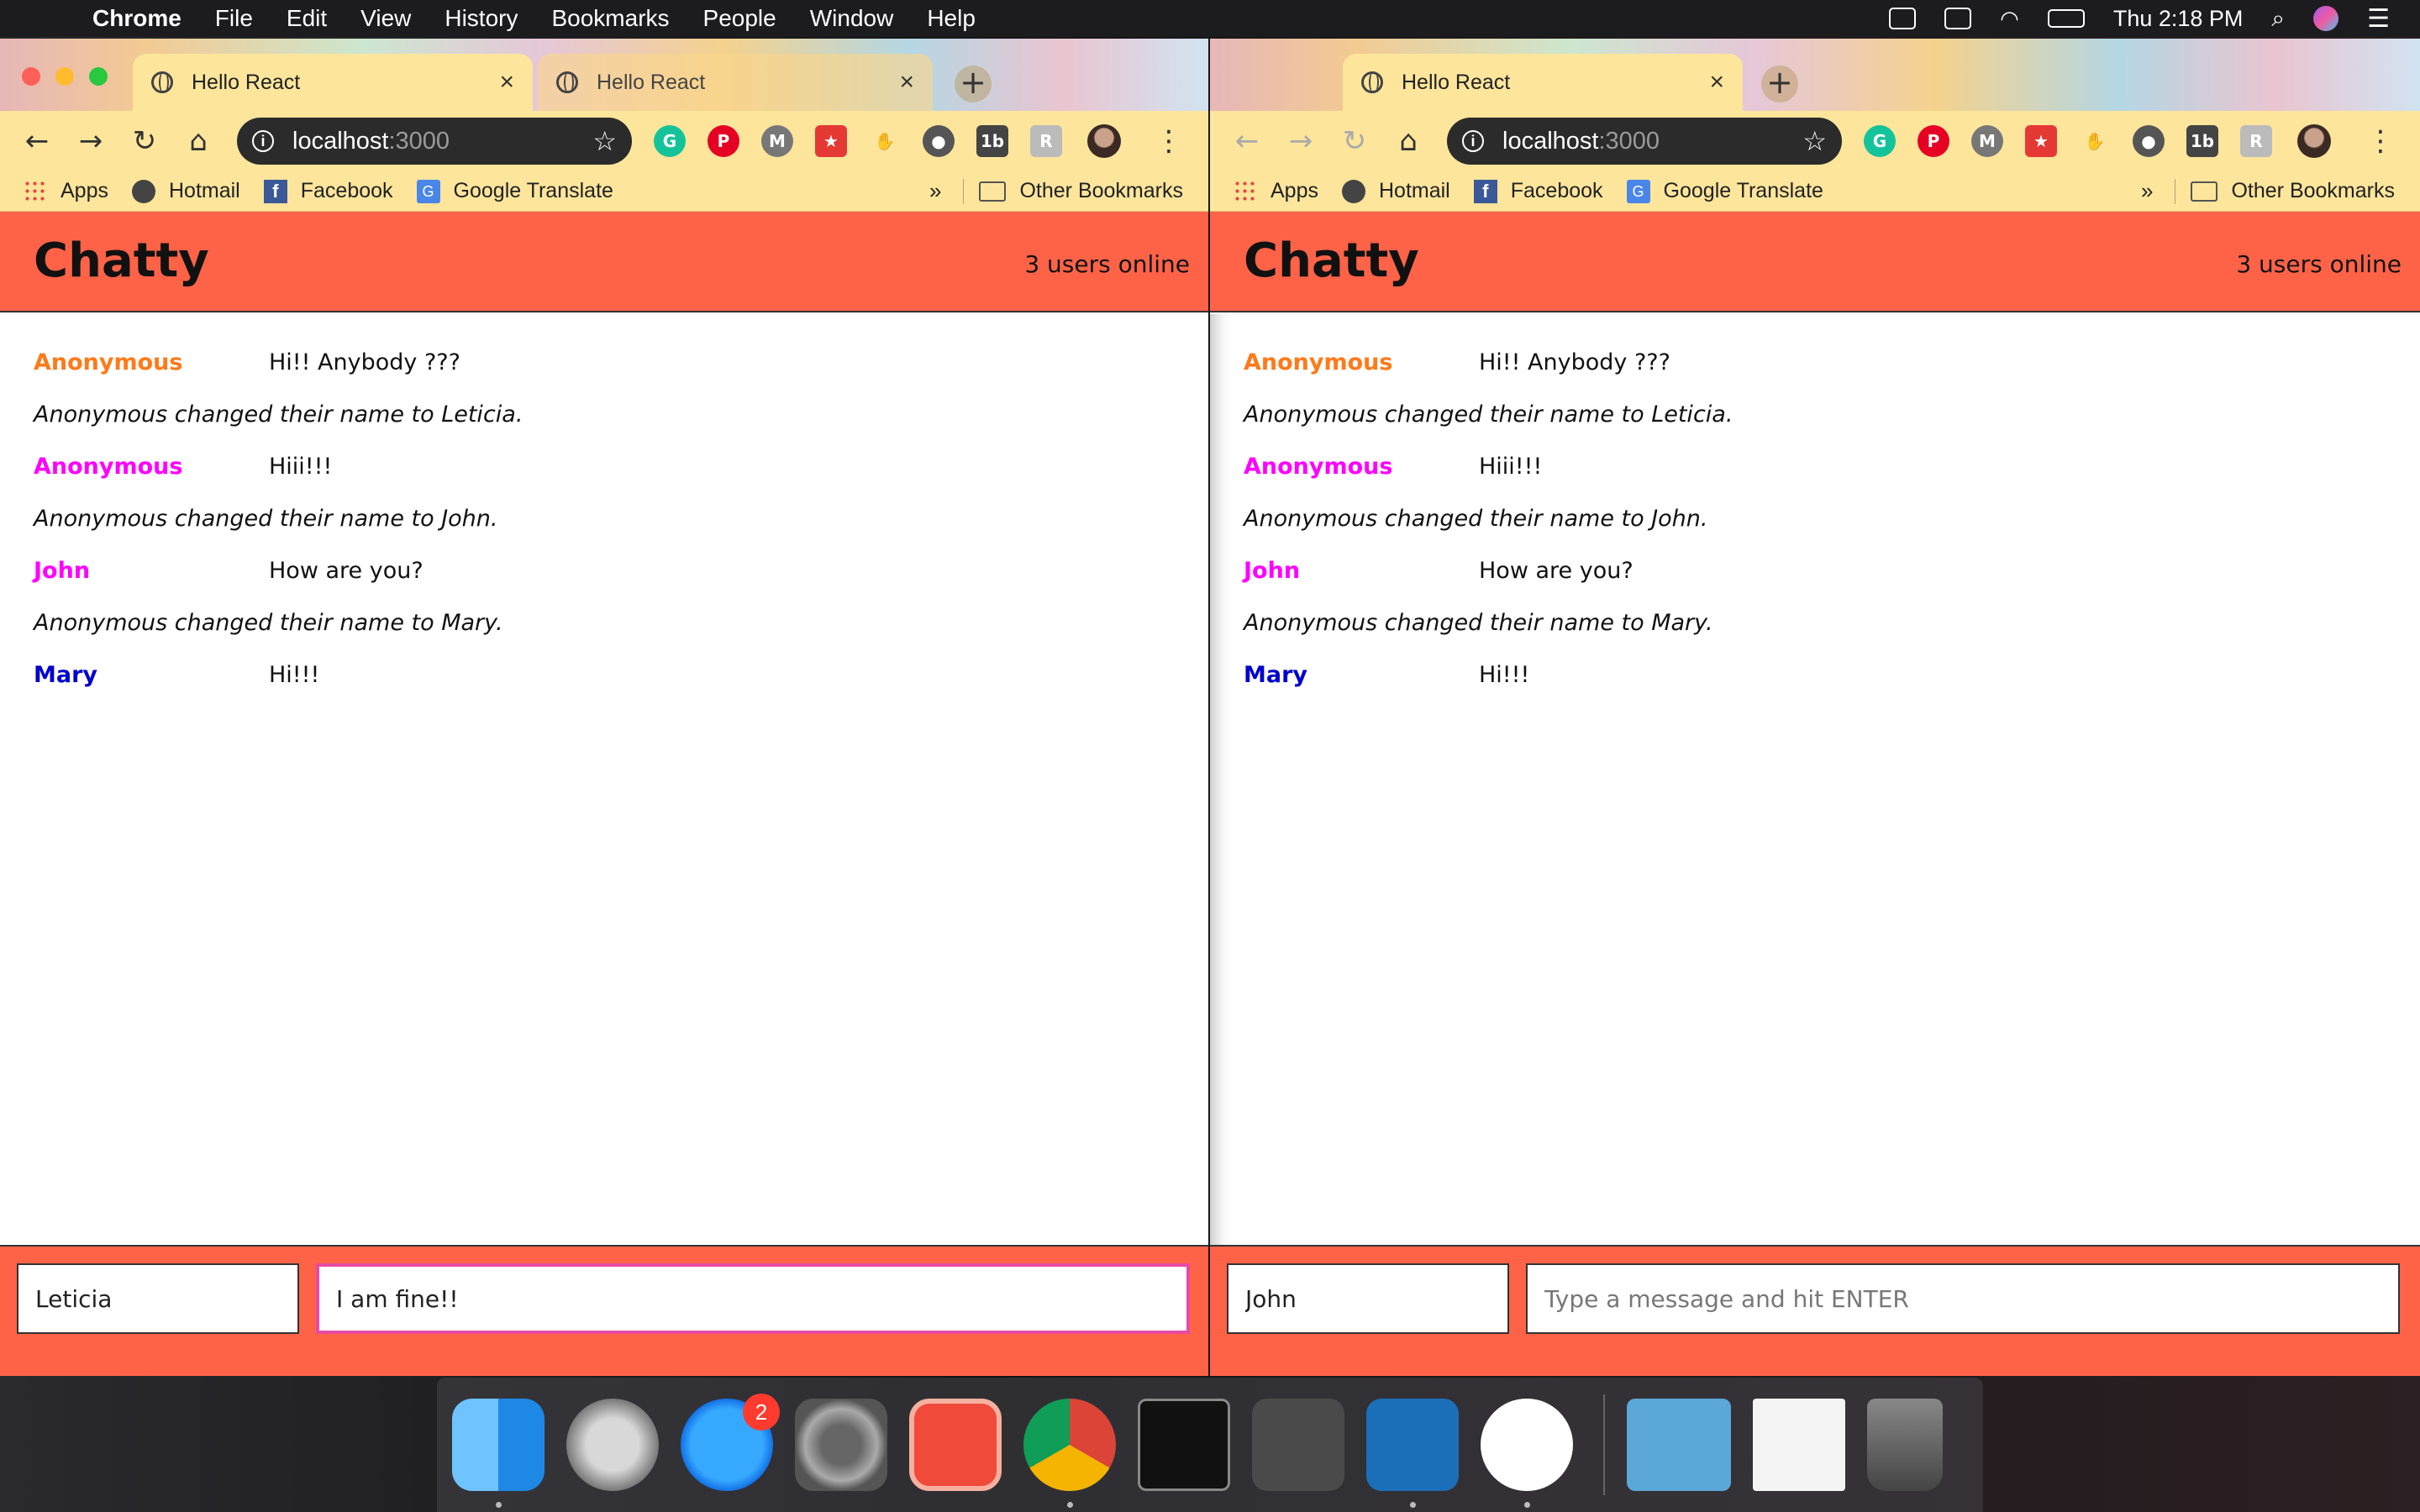 Image resolution: width=2420 pixels, height=1512 pixels. Describe the element at coordinates (1903, 18) in the screenshot. I see `bookmark-status-icon` at that location.